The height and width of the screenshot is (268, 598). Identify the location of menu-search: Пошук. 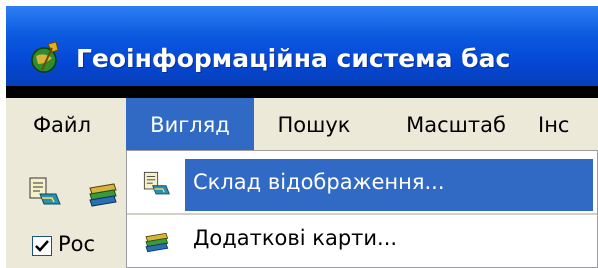
(314, 125).